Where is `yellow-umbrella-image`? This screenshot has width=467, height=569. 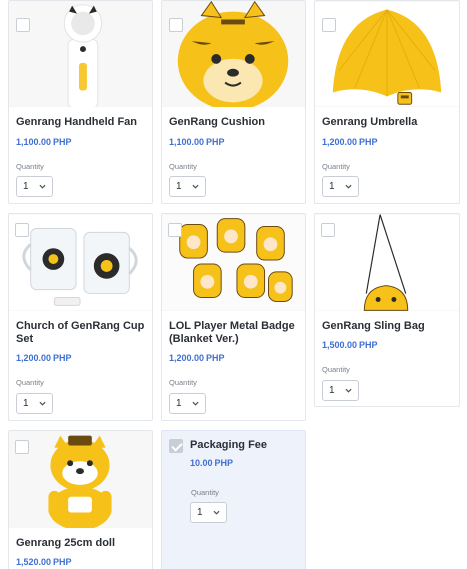
yellow-umbrella-image is located at coordinates (387, 54).